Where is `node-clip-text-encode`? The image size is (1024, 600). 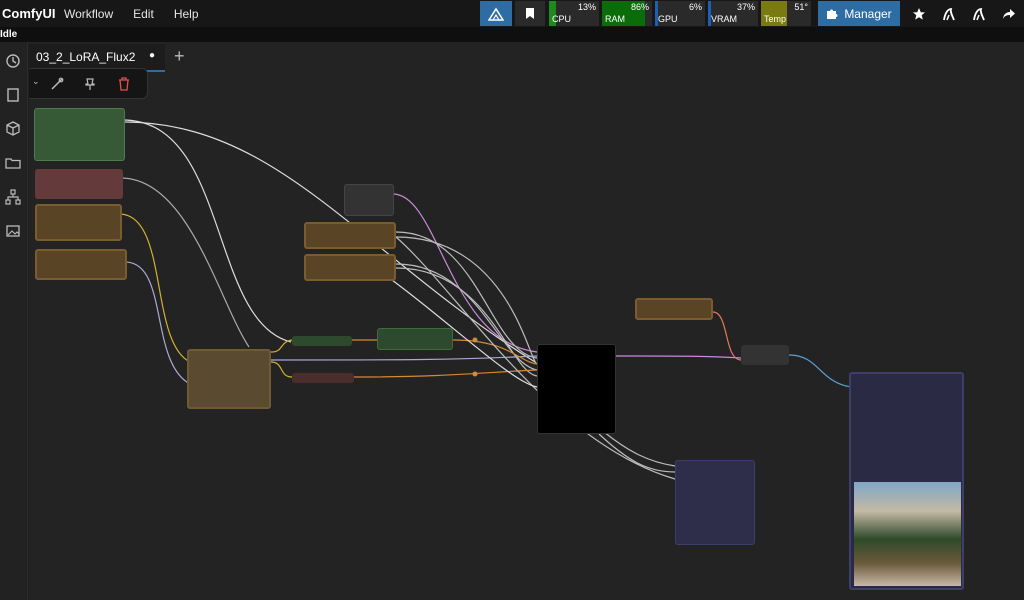 node-clip-text-encode is located at coordinates (229, 379).